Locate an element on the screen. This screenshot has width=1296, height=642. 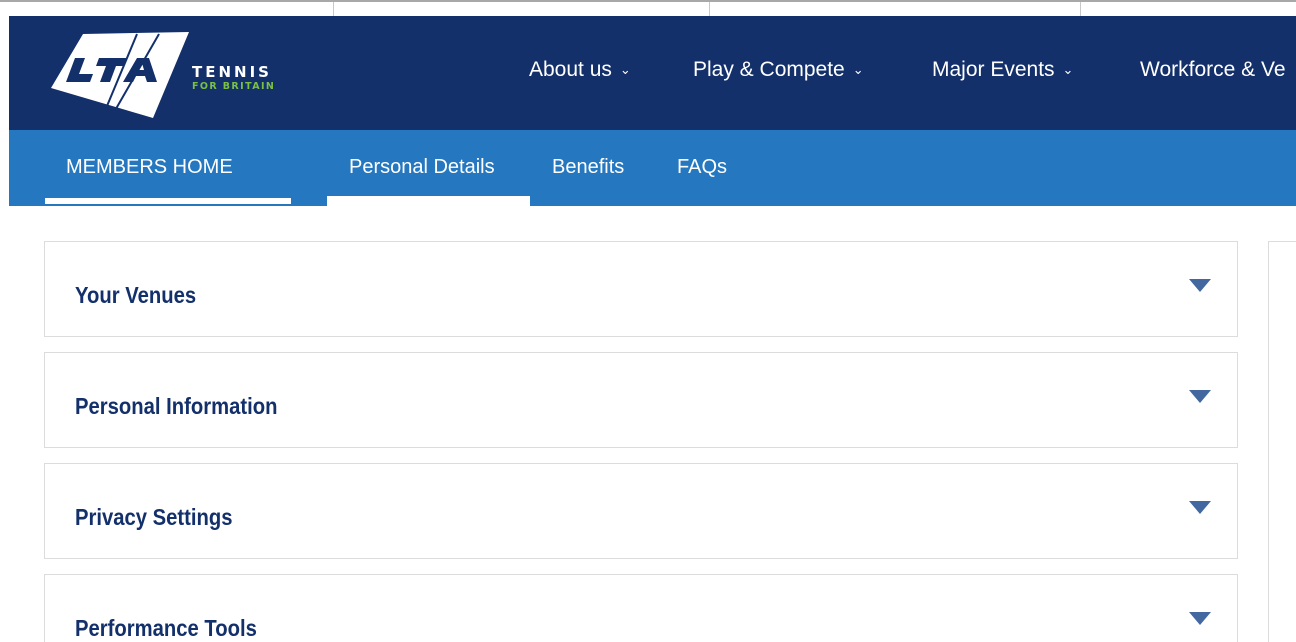
nav-item-major-events: Major Events ⌄ is located at coordinates (1002, 70).